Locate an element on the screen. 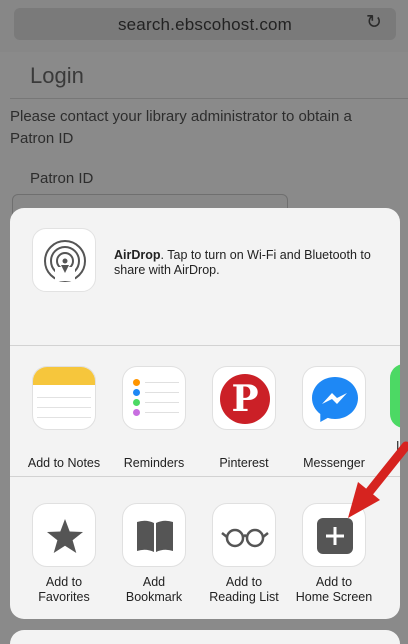 The image size is (408, 644). title-divider is located at coordinates (209, 98).